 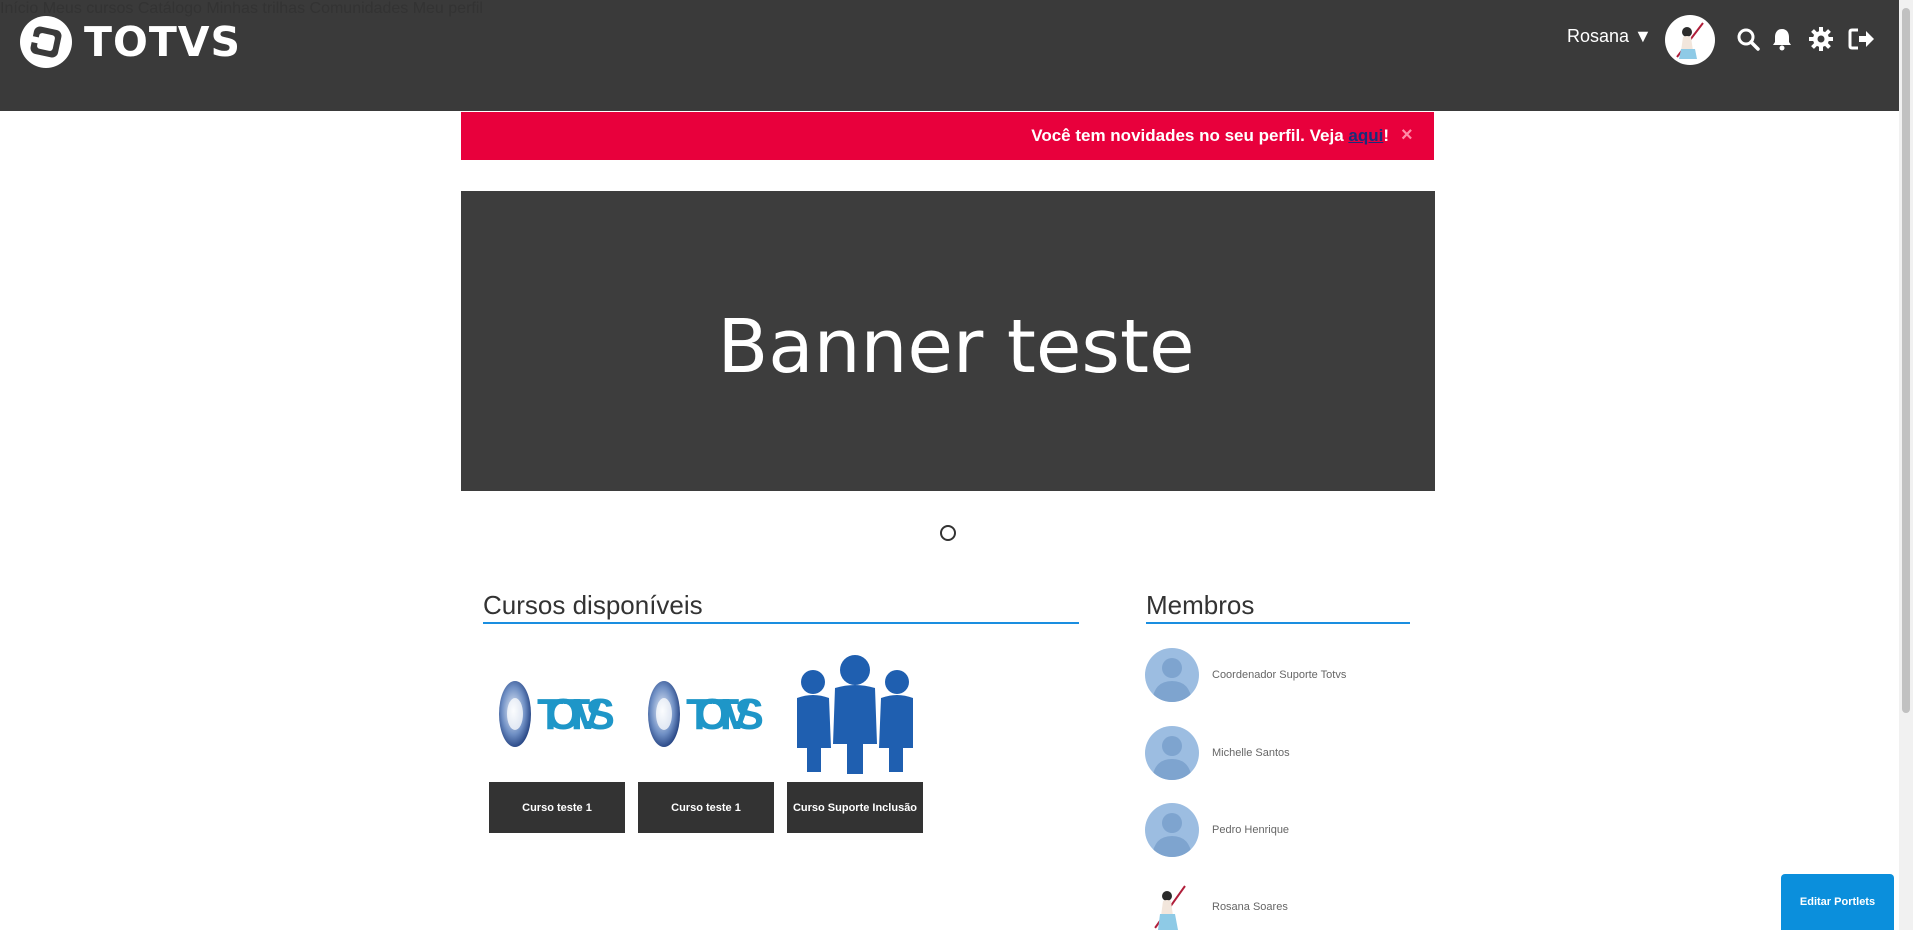 I want to click on search-icon, so click(x=1748, y=39).